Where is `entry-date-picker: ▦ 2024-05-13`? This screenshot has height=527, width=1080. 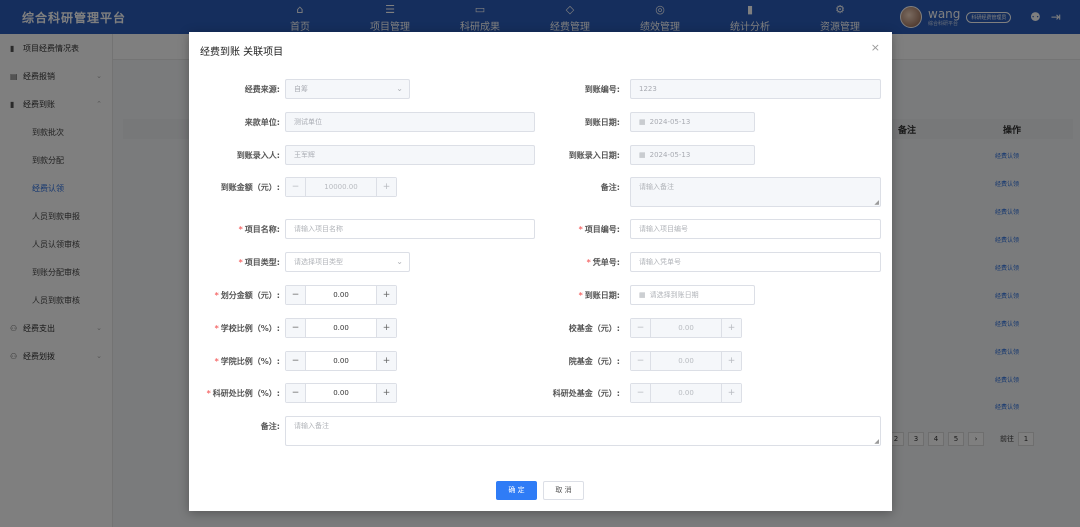 entry-date-picker: ▦ 2024-05-13 is located at coordinates (692, 155).